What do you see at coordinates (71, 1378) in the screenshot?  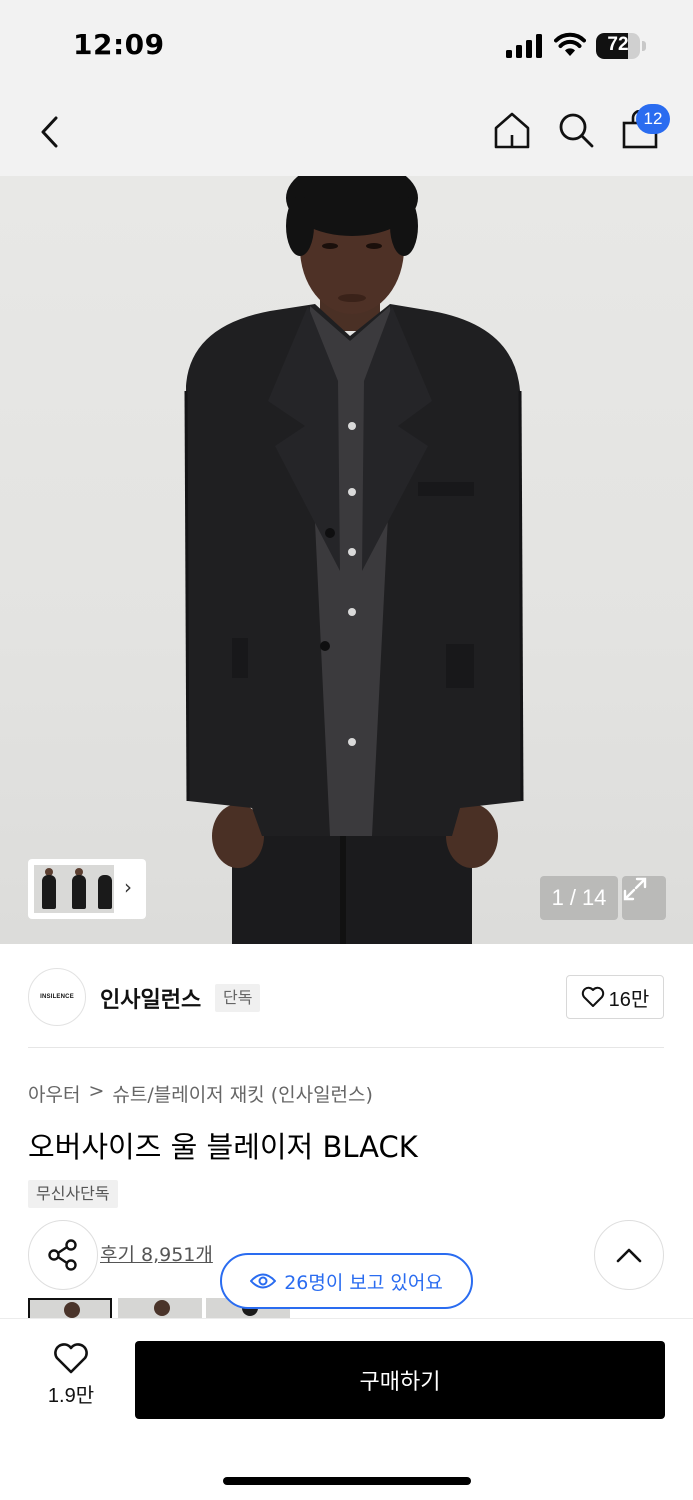 I see `wishlist-button: 1.9만` at bounding box center [71, 1378].